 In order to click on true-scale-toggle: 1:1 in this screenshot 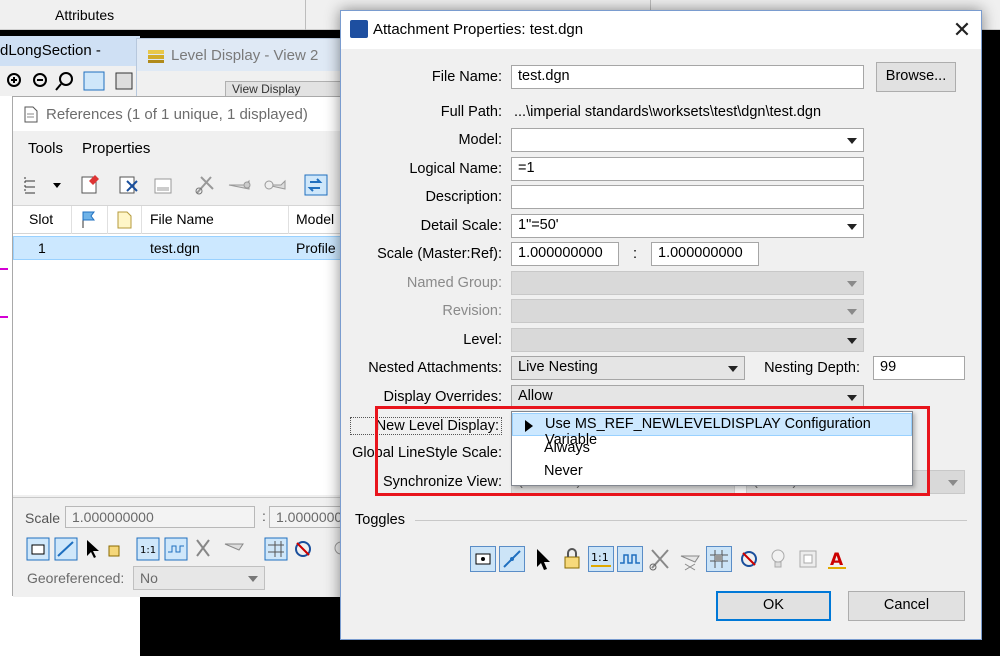, I will do `click(601, 559)`.